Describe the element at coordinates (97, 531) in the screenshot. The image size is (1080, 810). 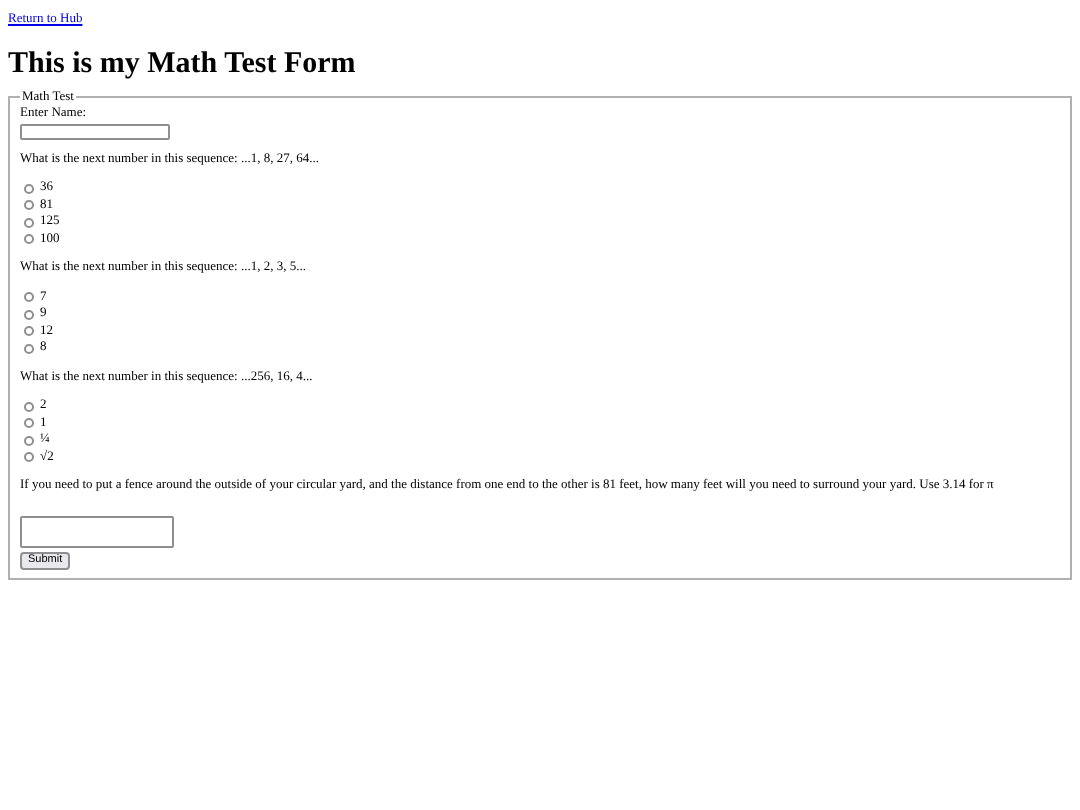
I see `answer-box` at that location.